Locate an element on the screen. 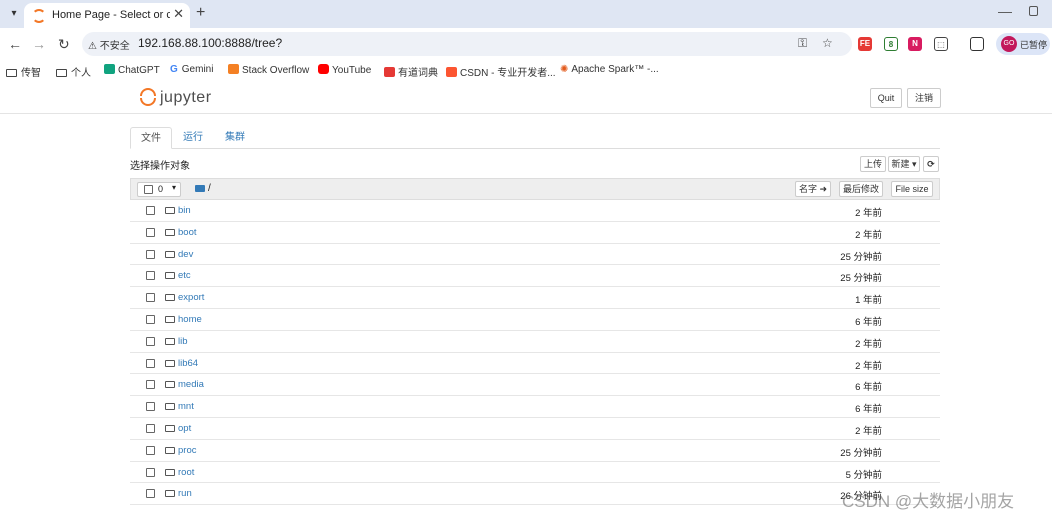  bookmark-gemini: G Gemini is located at coordinates (191, 69).